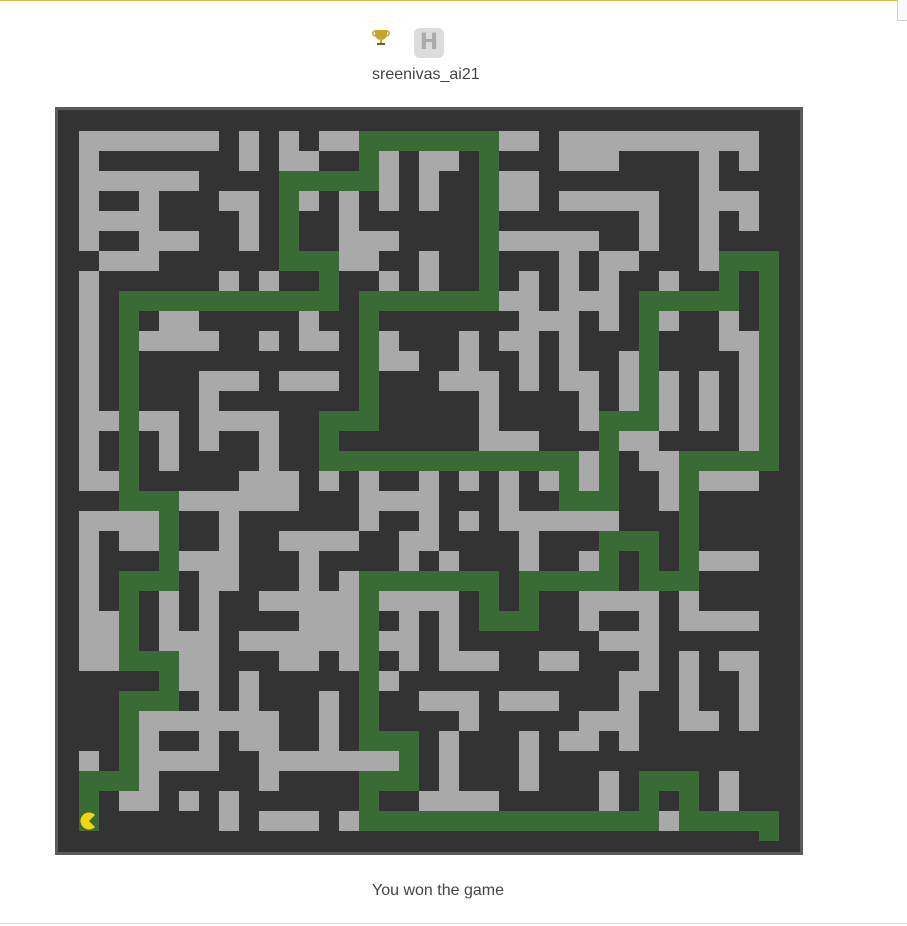  What do you see at coordinates (412, 44) in the screenshot?
I see `player-header: H` at bounding box center [412, 44].